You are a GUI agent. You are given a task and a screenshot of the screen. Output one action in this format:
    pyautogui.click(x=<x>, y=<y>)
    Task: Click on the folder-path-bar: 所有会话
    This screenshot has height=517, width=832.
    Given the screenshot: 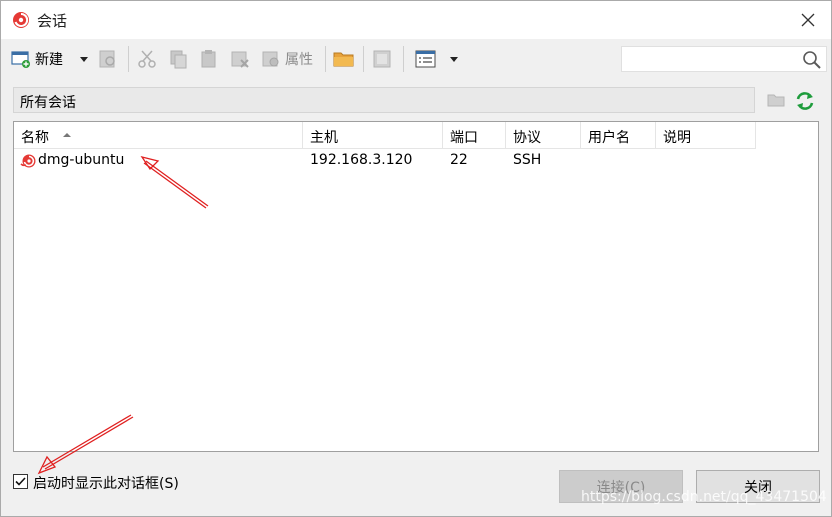 What is the action you would take?
    pyautogui.click(x=384, y=100)
    